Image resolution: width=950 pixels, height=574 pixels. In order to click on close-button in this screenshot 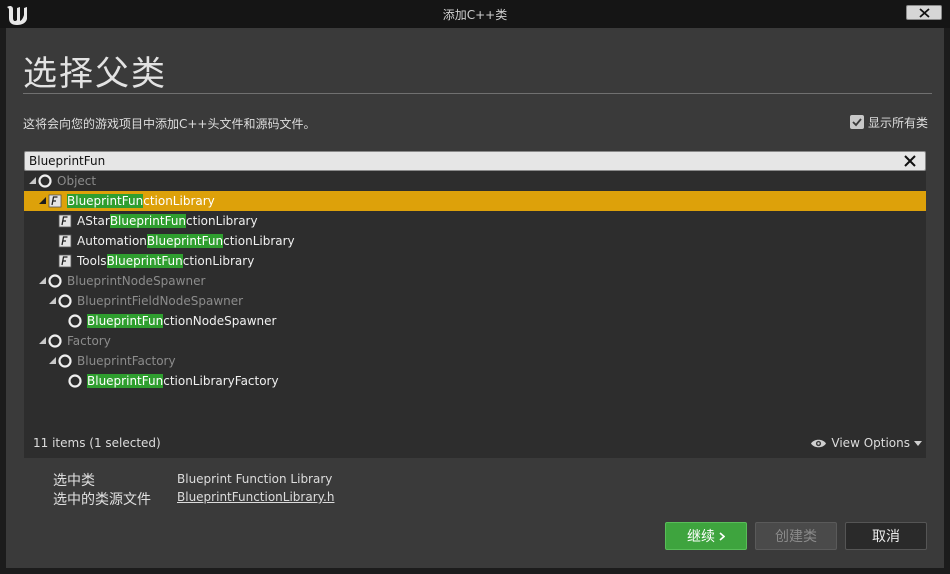, I will do `click(924, 12)`.